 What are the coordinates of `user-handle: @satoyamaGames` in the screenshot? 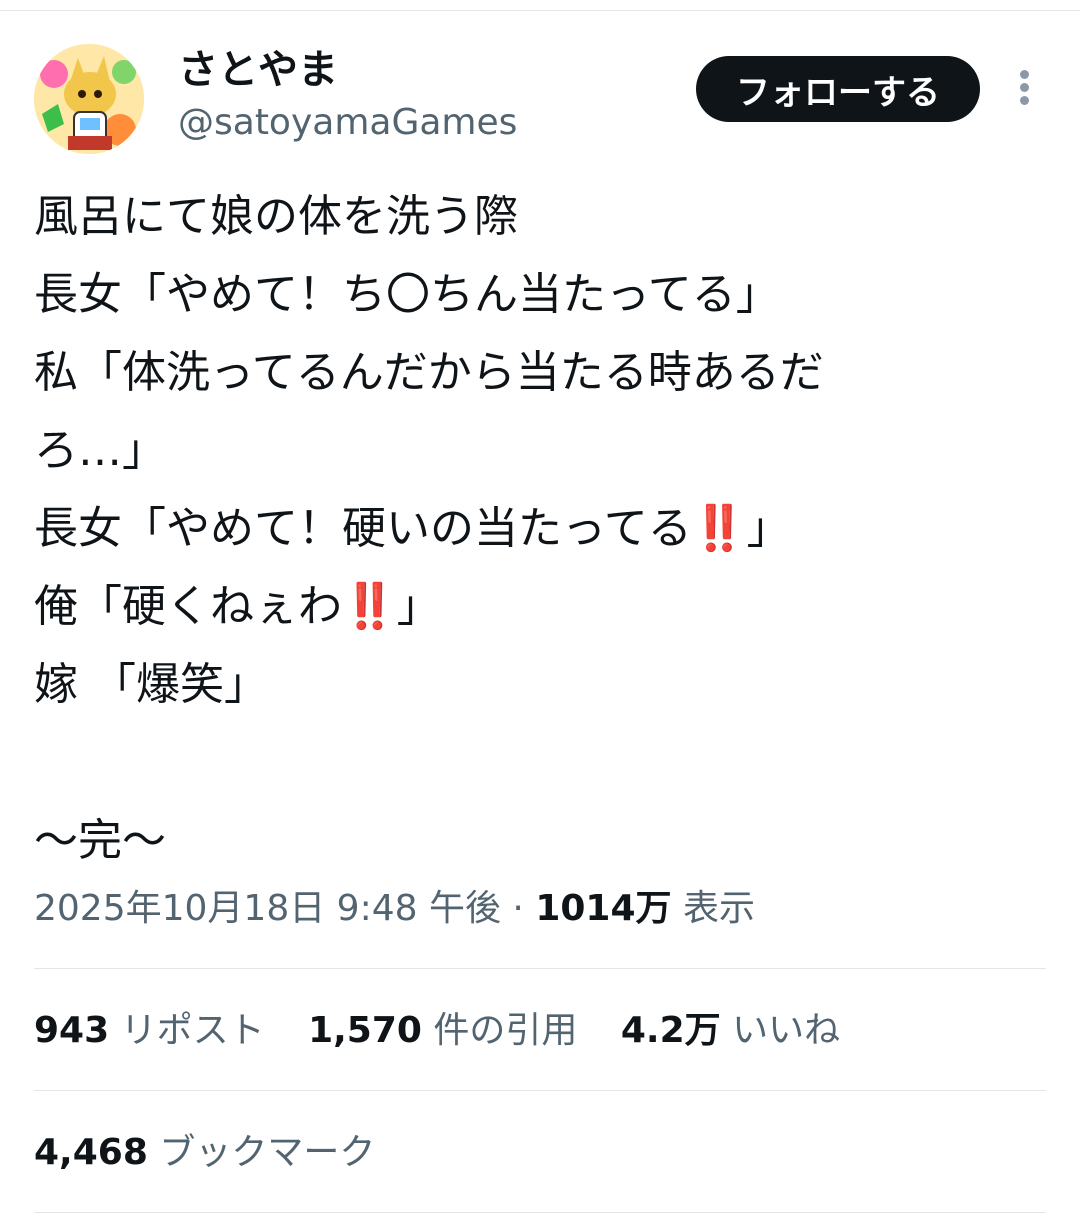 It's located at (347, 123).